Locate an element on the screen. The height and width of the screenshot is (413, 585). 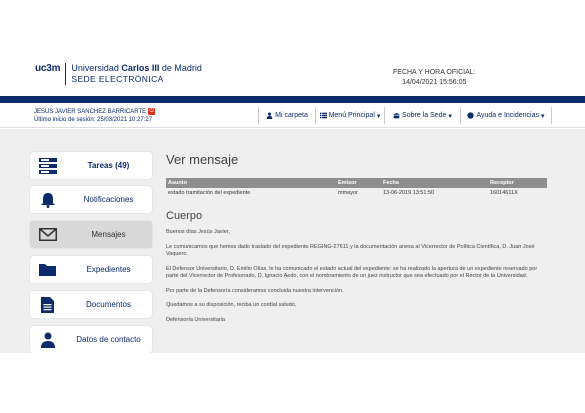
sidebar-item-label: Mensajes is located at coordinates (108, 234).